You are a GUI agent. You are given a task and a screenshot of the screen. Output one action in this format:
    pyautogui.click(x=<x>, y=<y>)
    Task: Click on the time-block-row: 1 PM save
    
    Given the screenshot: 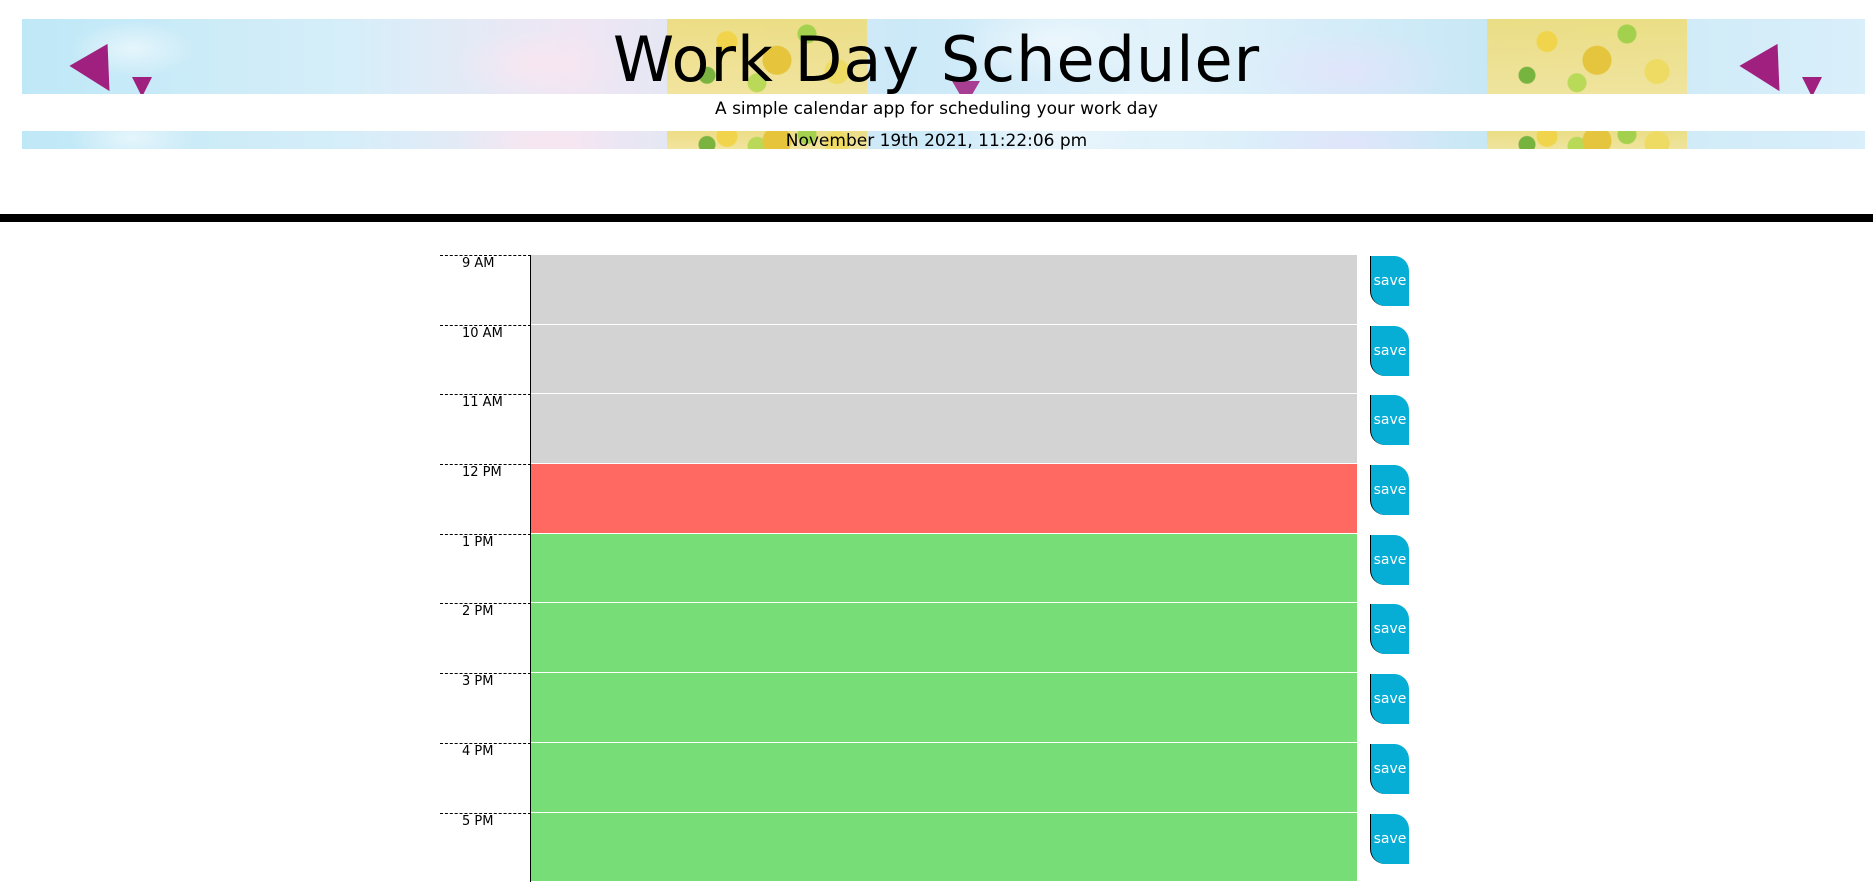 What is the action you would take?
    pyautogui.click(x=925, y=569)
    